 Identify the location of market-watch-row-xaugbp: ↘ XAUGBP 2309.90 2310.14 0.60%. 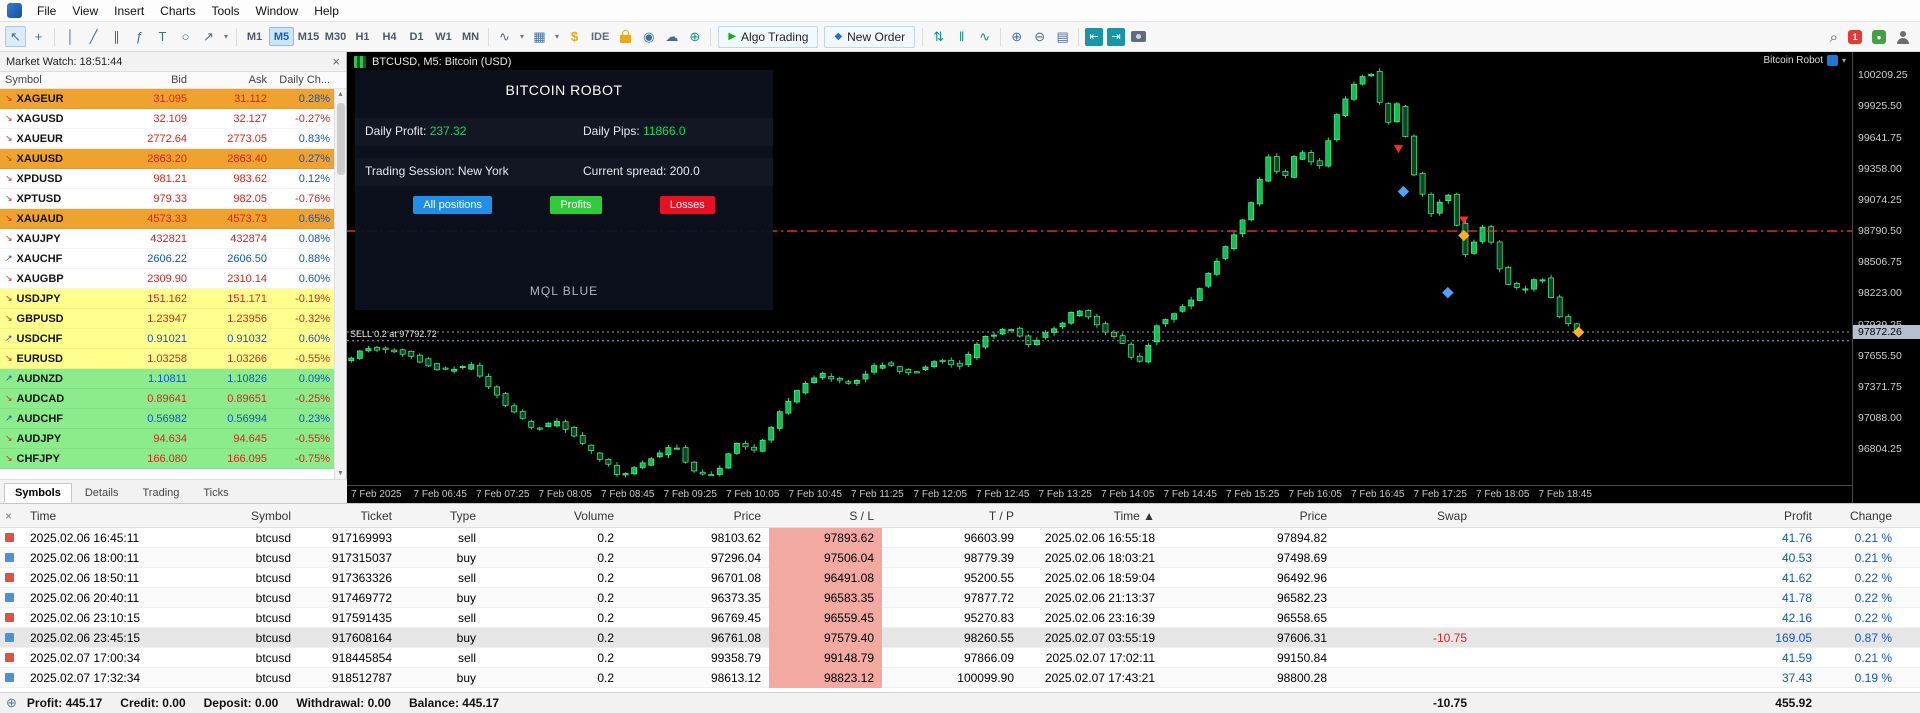
(167, 279).